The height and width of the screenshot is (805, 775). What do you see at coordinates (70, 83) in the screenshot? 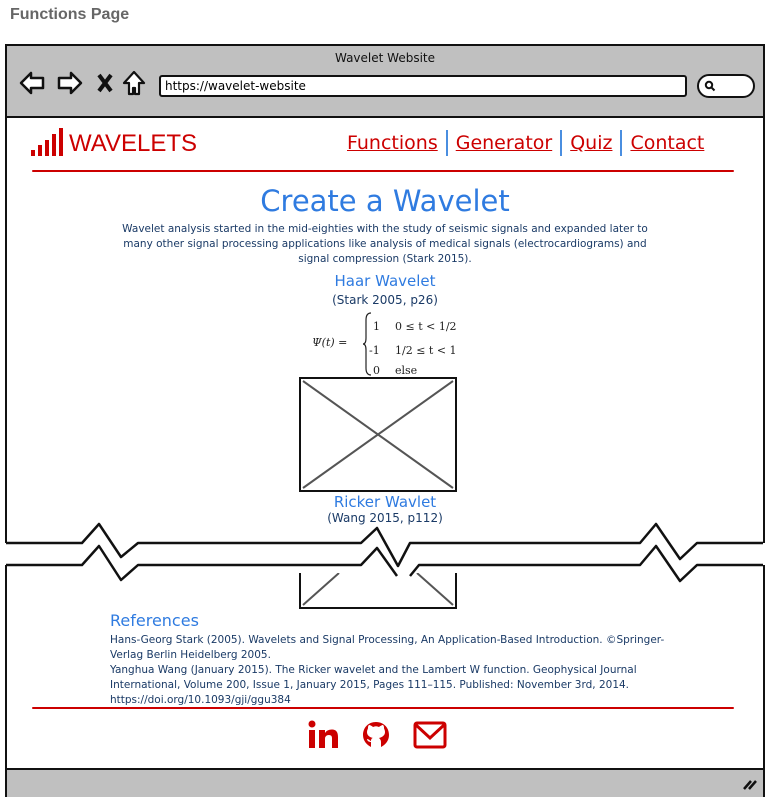
I see `forward-arrow-icon` at bounding box center [70, 83].